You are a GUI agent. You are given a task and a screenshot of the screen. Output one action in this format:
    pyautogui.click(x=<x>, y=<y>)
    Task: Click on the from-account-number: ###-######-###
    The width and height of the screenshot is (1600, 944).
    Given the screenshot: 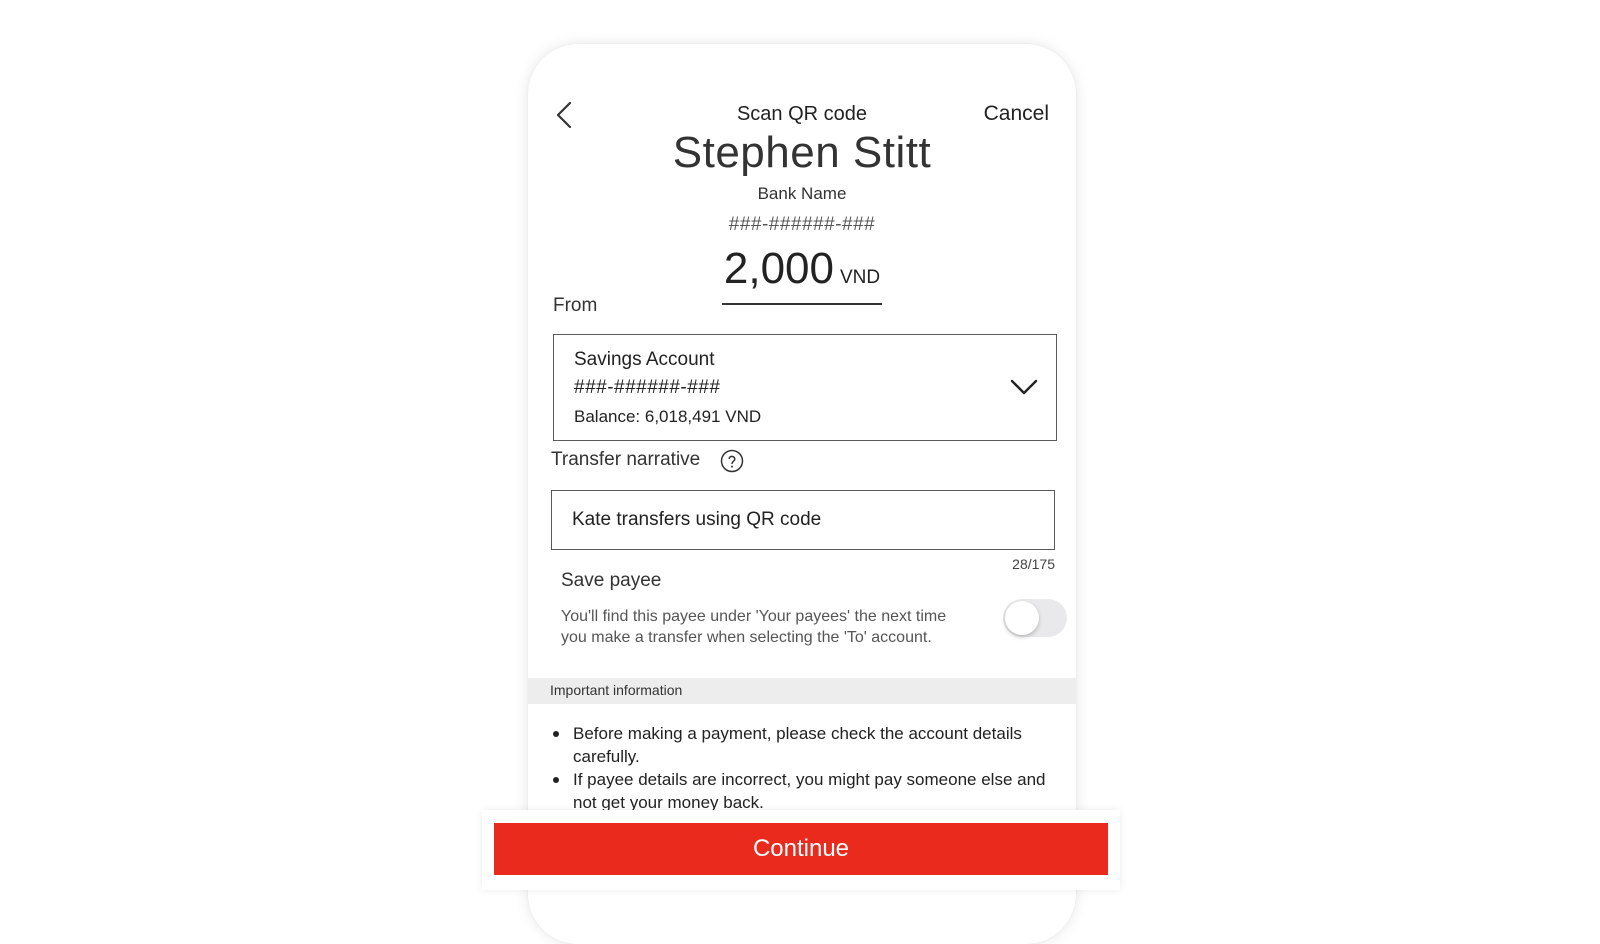 What is the action you would take?
    pyautogui.click(x=647, y=387)
    